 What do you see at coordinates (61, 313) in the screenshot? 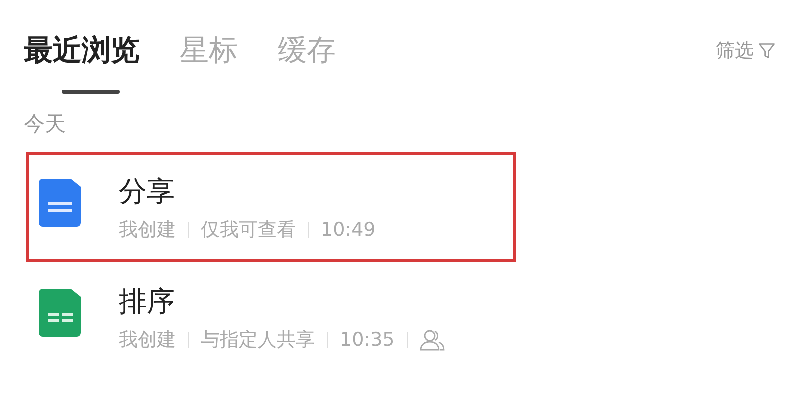
I see `spreadsheet-icon` at bounding box center [61, 313].